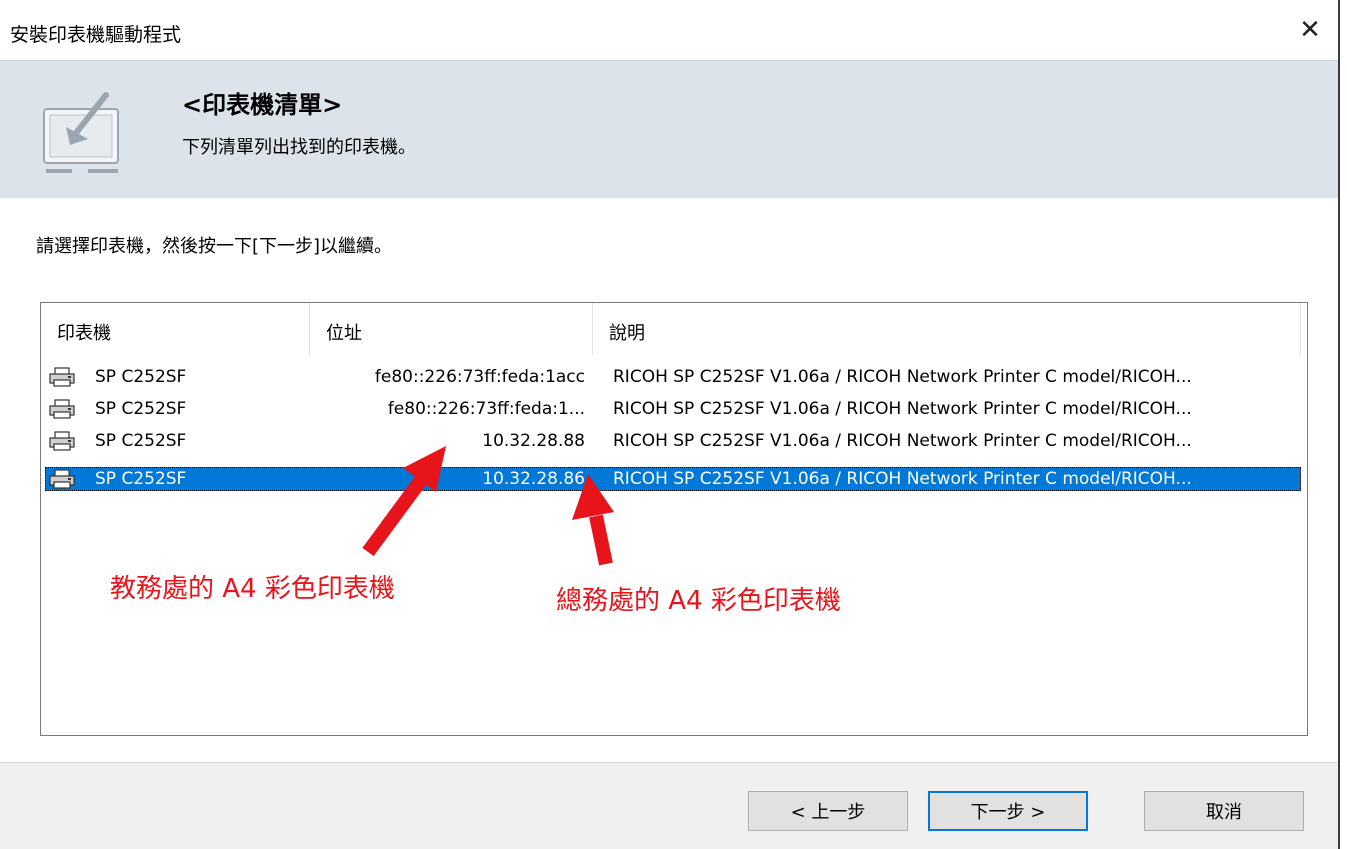 The height and width of the screenshot is (849, 1347). Describe the element at coordinates (698, 601) in the screenshot. I see `annotation-general-printer: 總務處的 A4 彩色印表機` at that location.